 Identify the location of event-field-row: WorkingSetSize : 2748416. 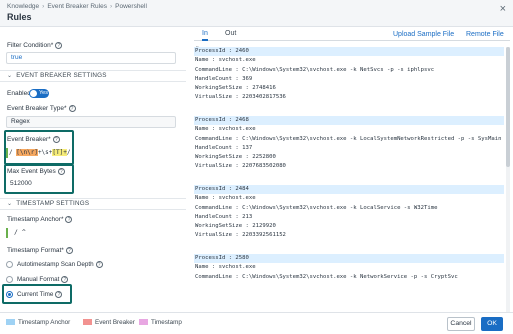
(235, 88).